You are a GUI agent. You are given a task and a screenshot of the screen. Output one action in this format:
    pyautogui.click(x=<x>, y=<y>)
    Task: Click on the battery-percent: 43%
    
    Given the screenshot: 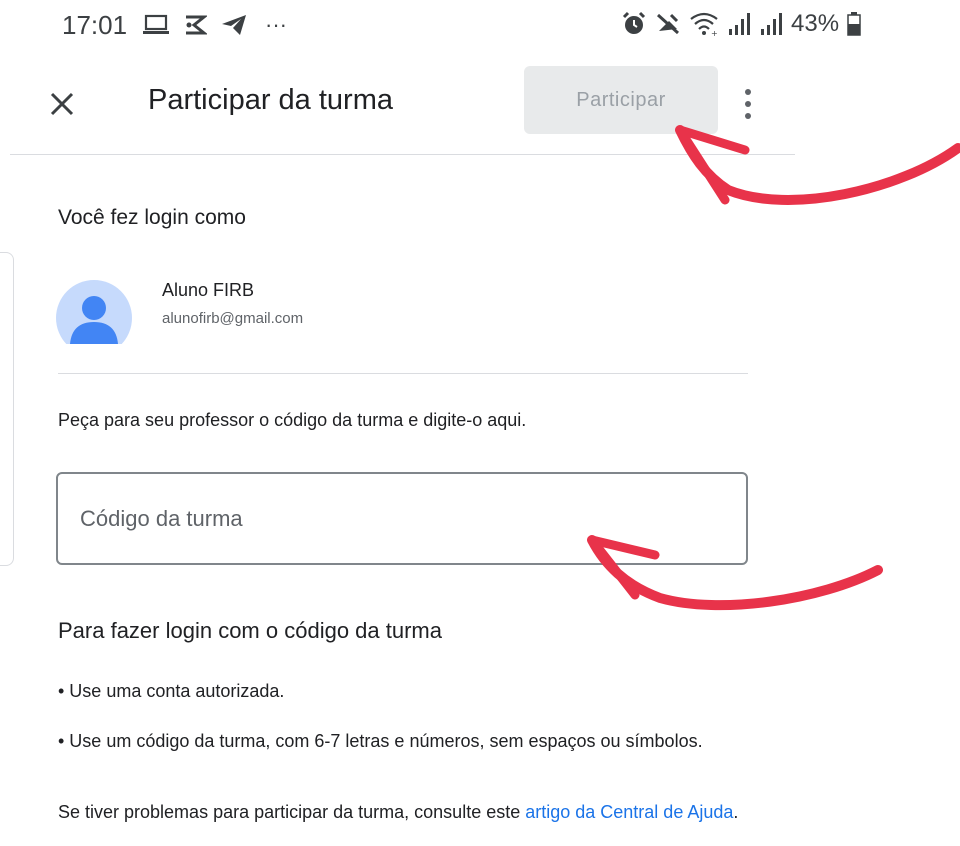 What is the action you would take?
    pyautogui.click(x=815, y=23)
    